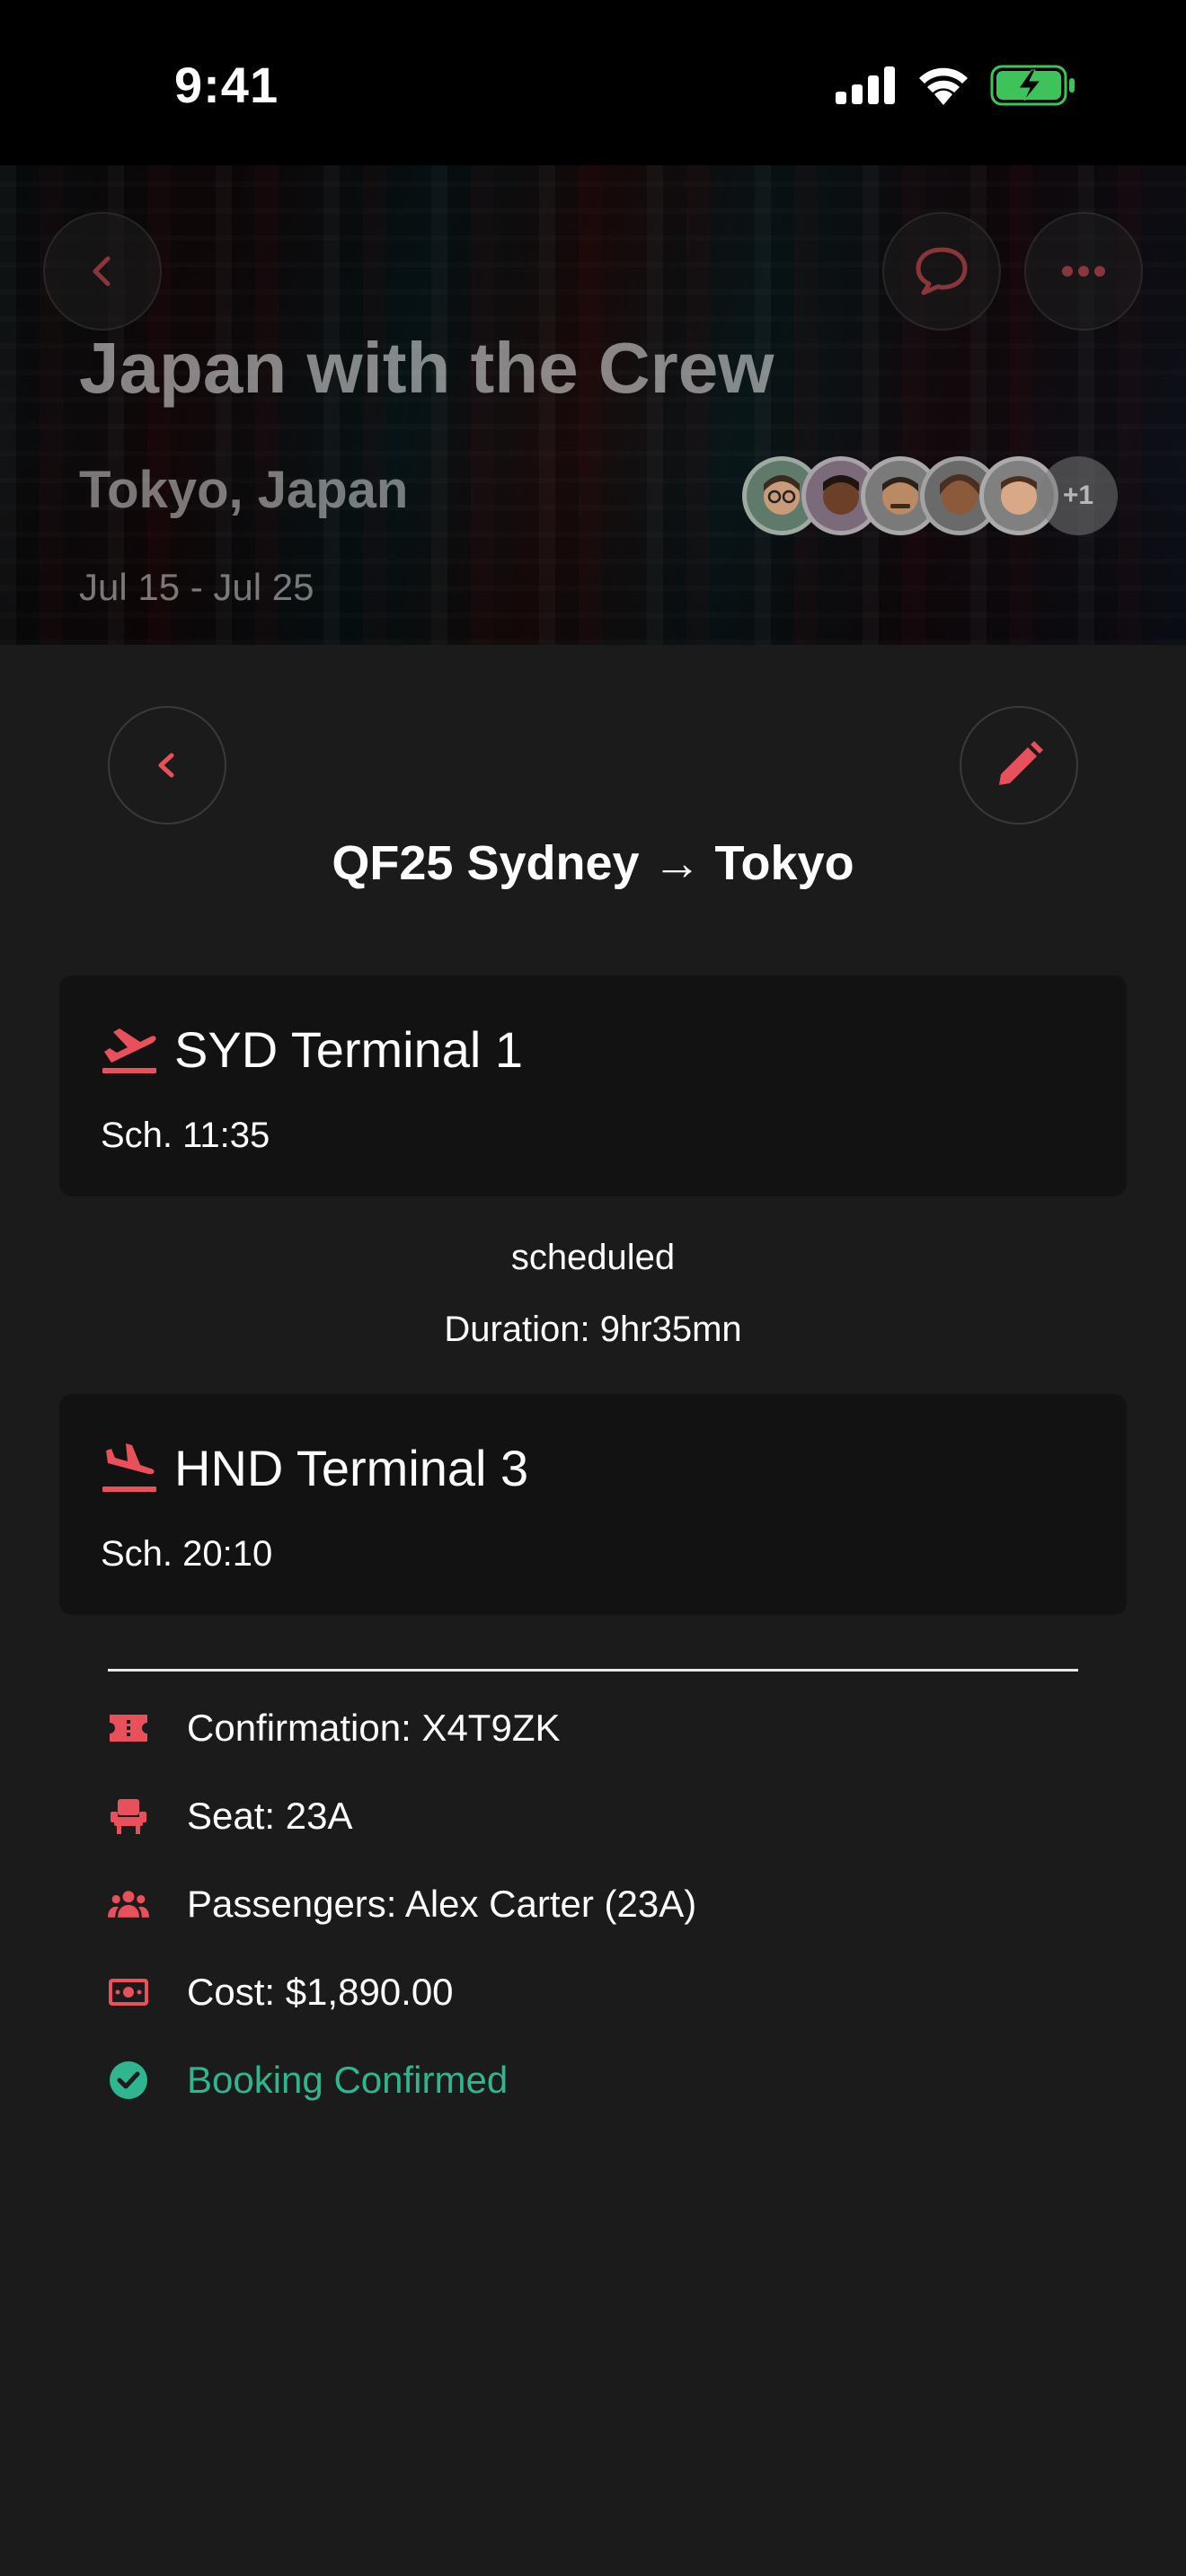 The image size is (1186, 2576). What do you see at coordinates (930, 495) in the screenshot?
I see `trip-members: +1` at bounding box center [930, 495].